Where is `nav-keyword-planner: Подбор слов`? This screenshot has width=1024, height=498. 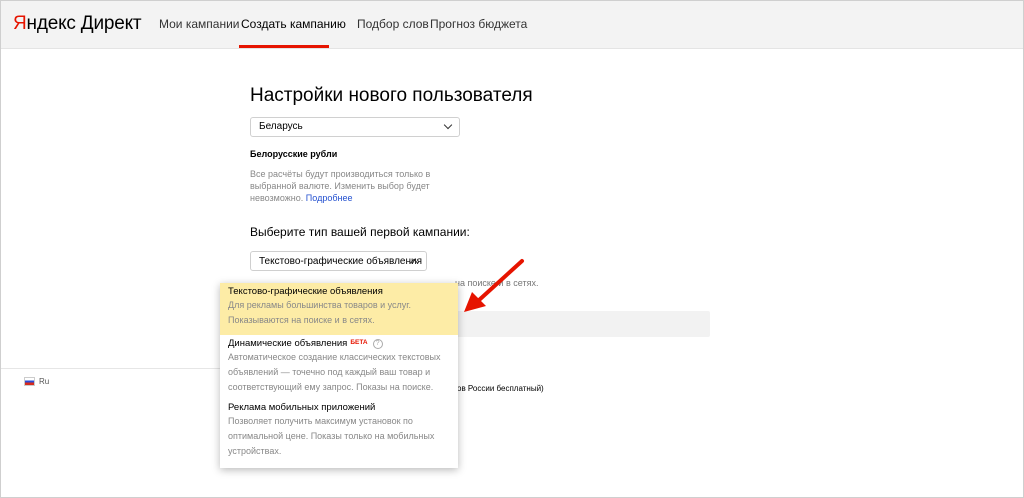 nav-keyword-planner: Подбор слов is located at coordinates (393, 24).